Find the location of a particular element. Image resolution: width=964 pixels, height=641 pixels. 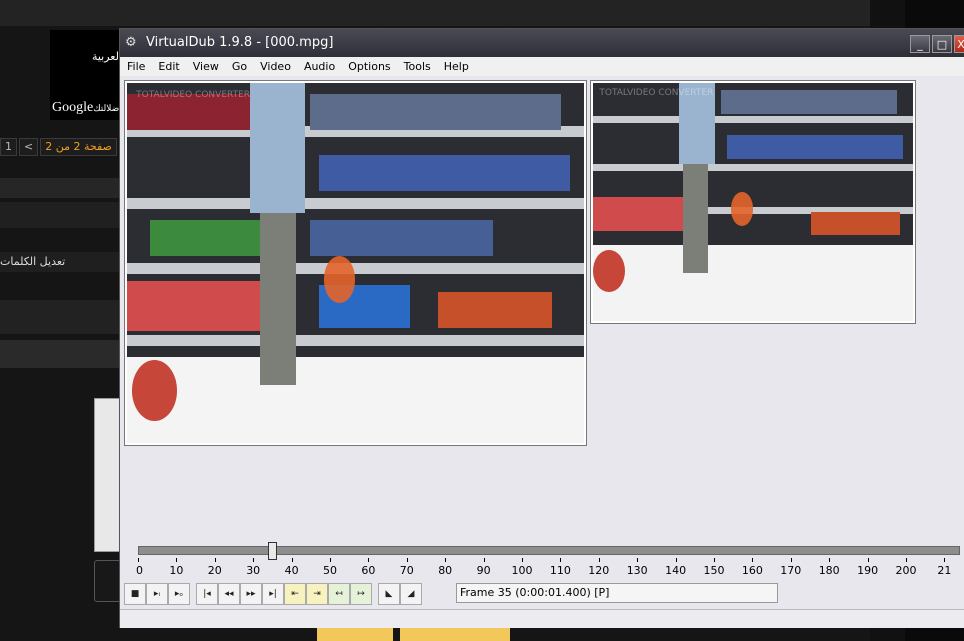

app-gear-icon: ⚙ is located at coordinates (133, 43).